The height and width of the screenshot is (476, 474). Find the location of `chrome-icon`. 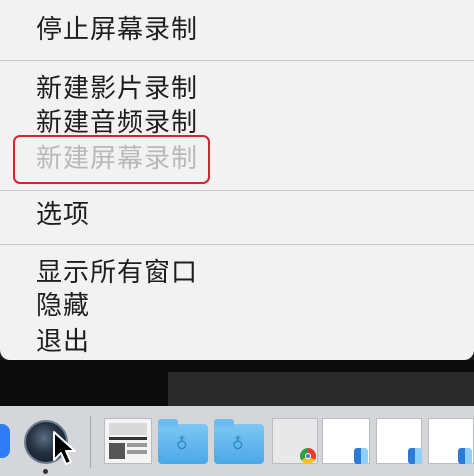

chrome-icon is located at coordinates (308, 456).